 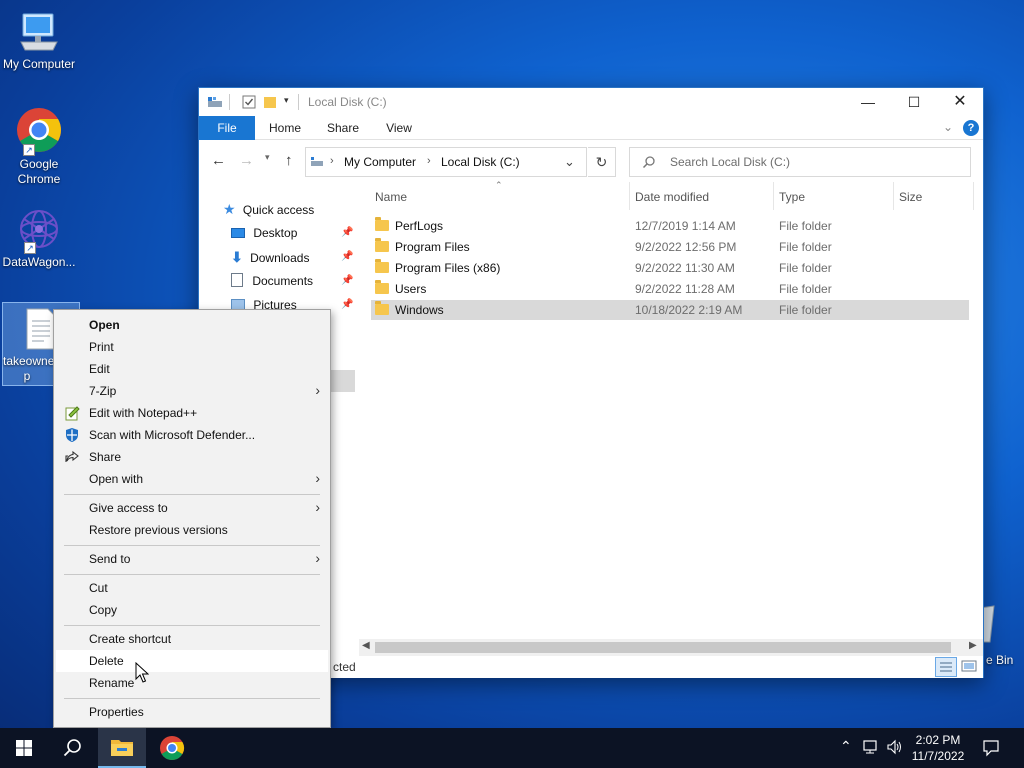 What do you see at coordinates (895, 748) in the screenshot?
I see `volume-icon` at bounding box center [895, 748].